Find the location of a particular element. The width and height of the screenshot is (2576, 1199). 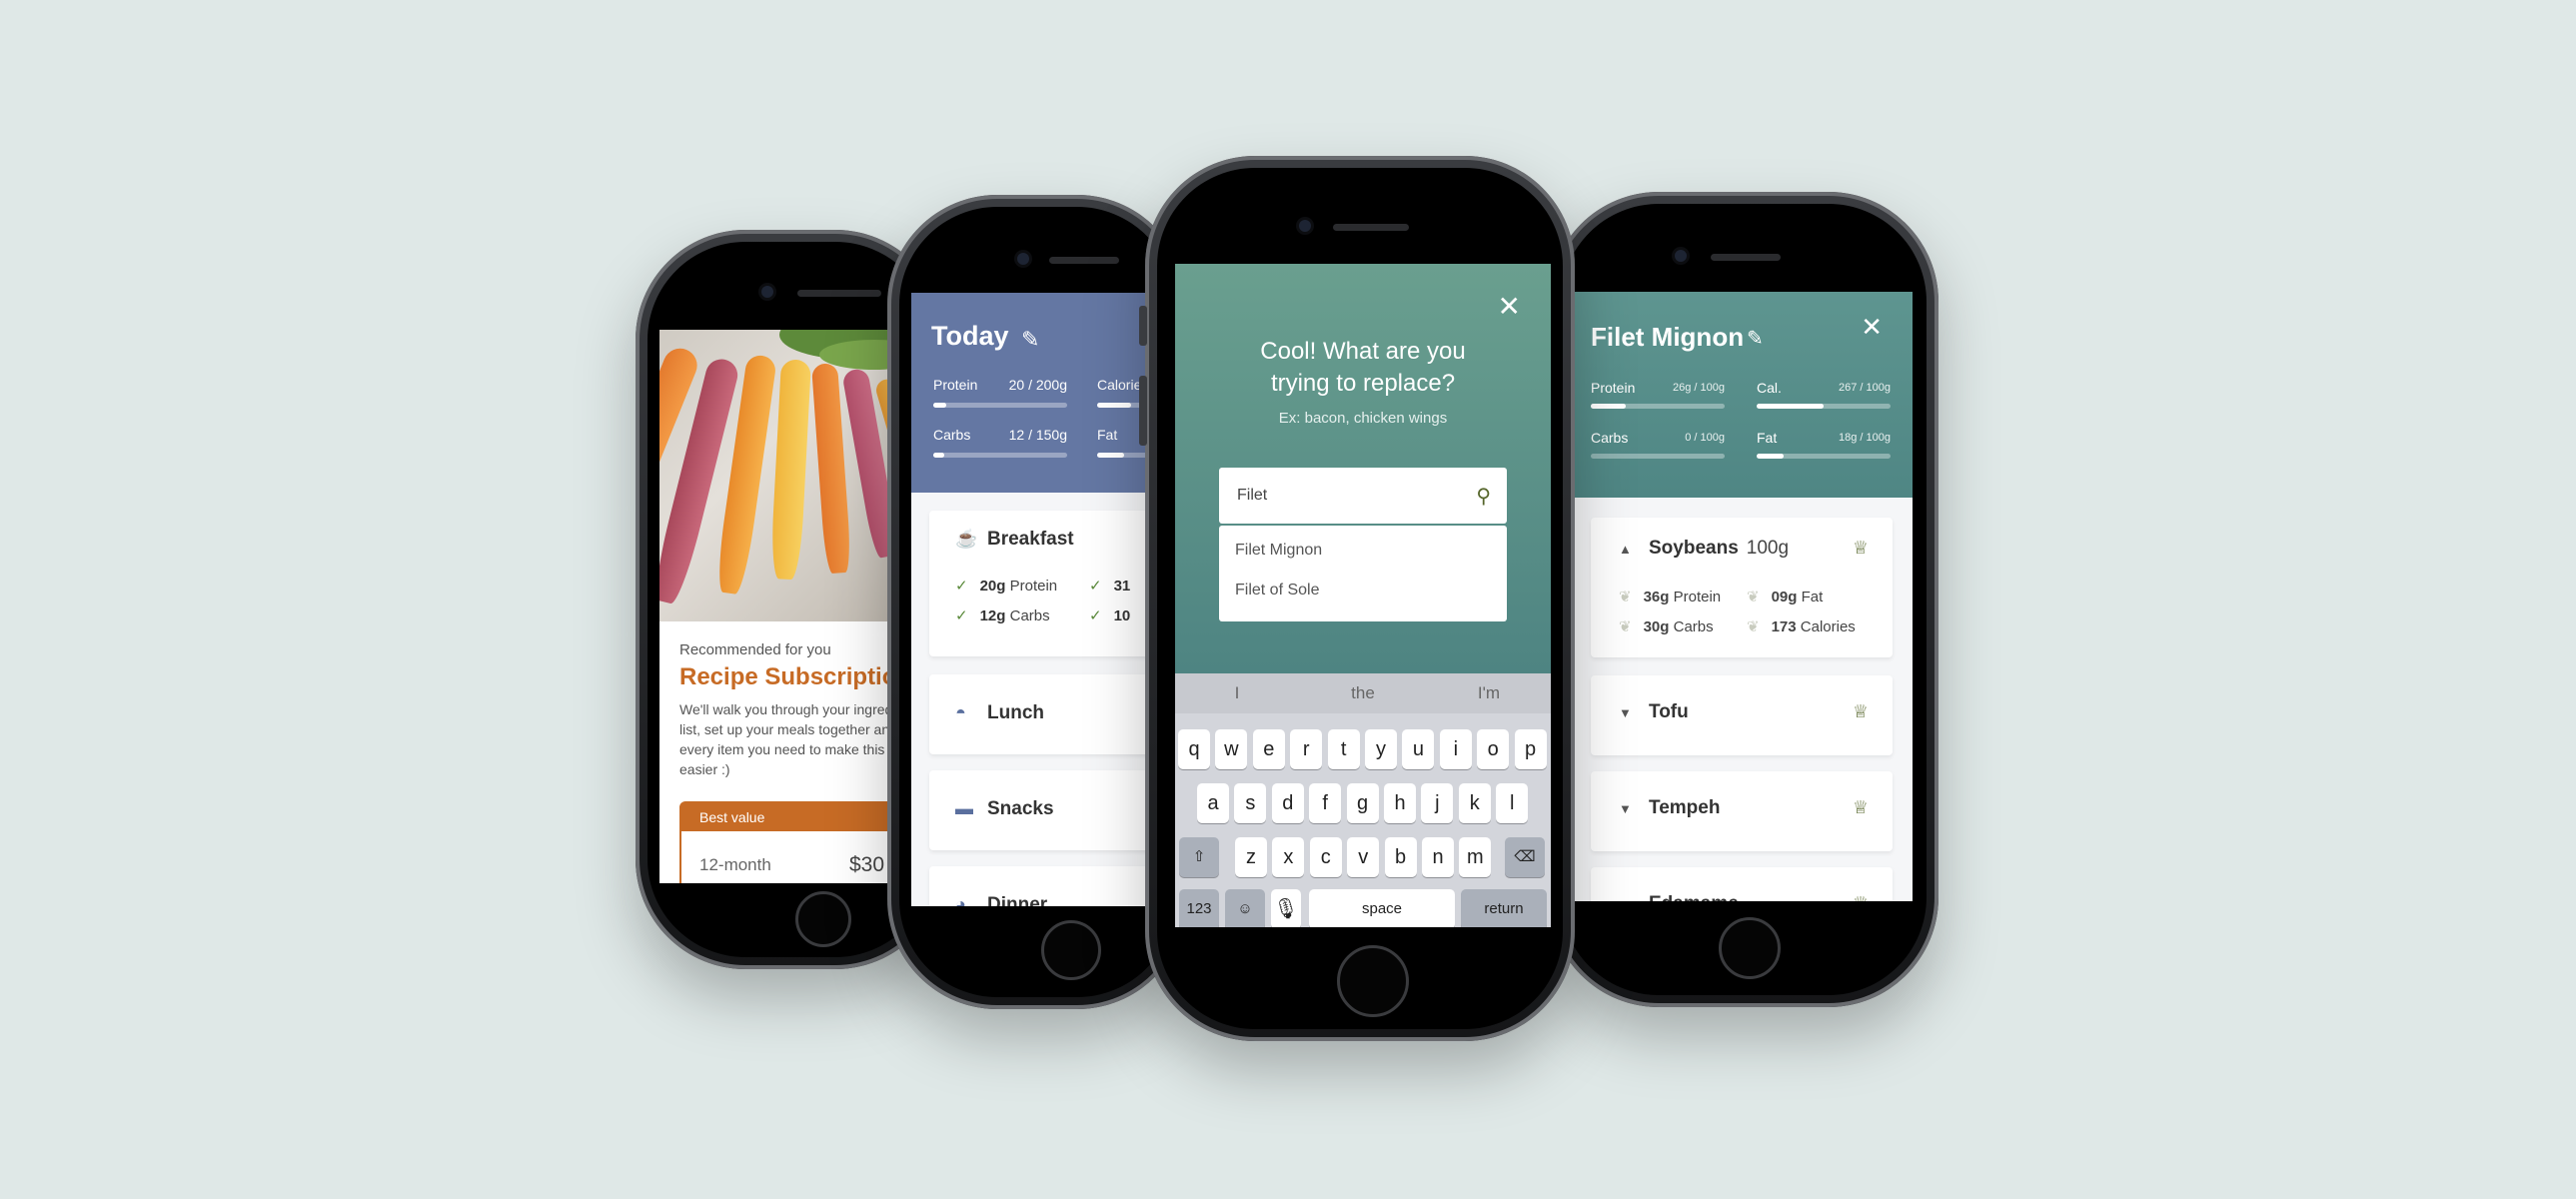

key-g: g is located at coordinates (1362, 803).